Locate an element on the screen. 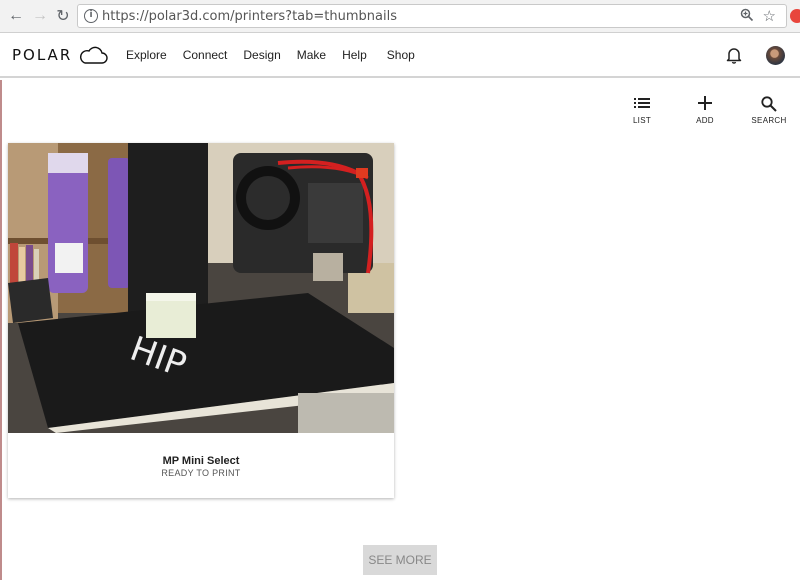 The width and height of the screenshot is (800, 580). bookmark-star-icon: ☆ is located at coordinates (769, 16).